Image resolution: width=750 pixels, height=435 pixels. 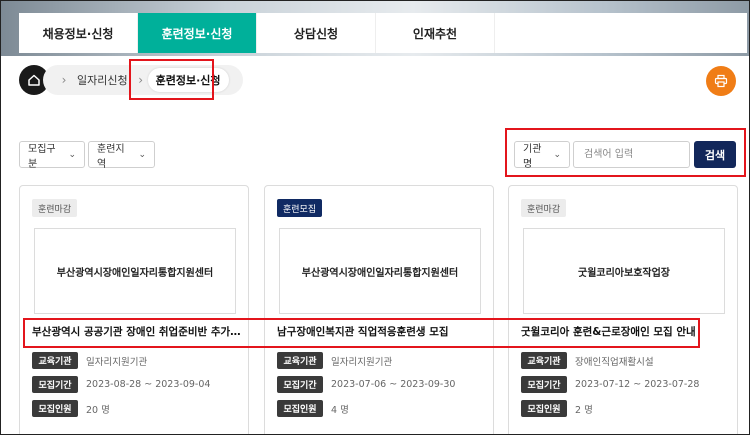 I want to click on chevron-right-icon: ›, so click(x=64, y=80).